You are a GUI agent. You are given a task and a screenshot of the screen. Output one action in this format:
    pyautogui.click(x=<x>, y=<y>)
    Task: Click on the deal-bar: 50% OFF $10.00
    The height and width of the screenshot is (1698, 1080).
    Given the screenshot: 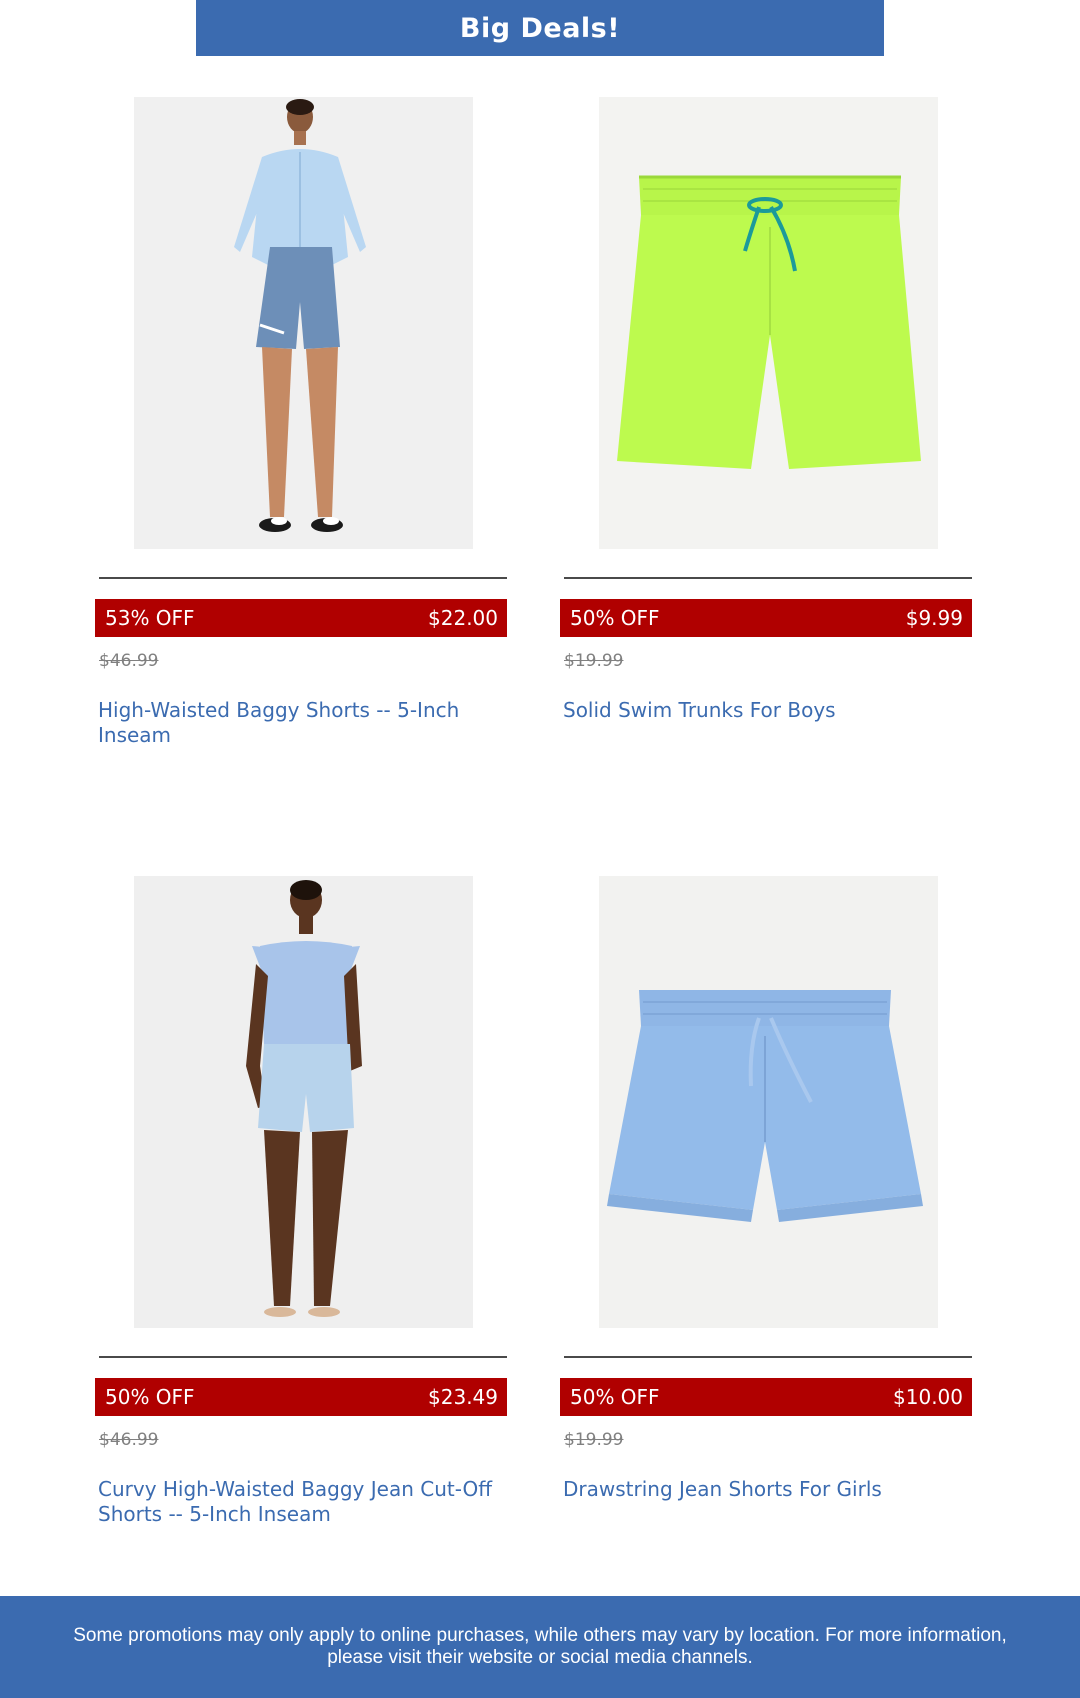 What is the action you would take?
    pyautogui.click(x=766, y=1397)
    